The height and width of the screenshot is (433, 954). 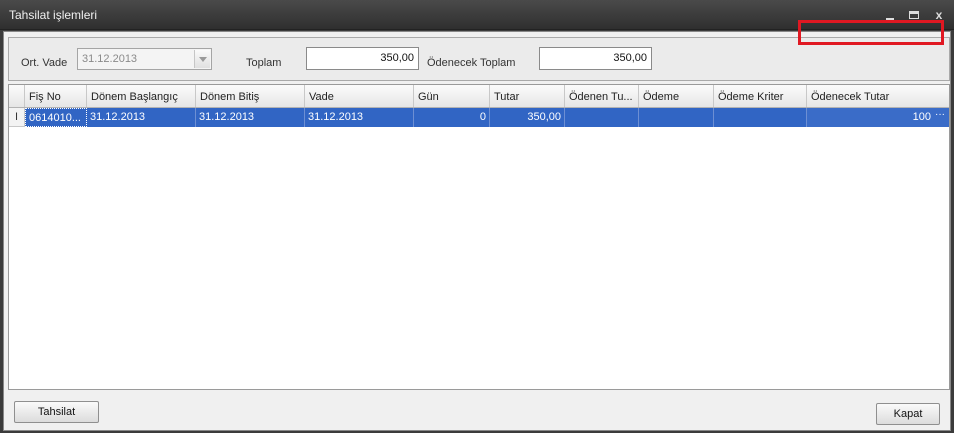 What do you see at coordinates (878, 96) in the screenshot?
I see `column-header-odenecek-tutar: Ödenecek Tutar` at bounding box center [878, 96].